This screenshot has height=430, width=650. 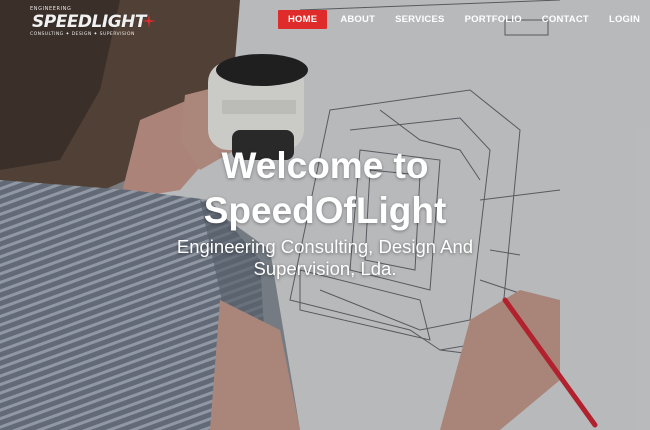 I want to click on nav-item-login: LOGIN, so click(x=624, y=19).